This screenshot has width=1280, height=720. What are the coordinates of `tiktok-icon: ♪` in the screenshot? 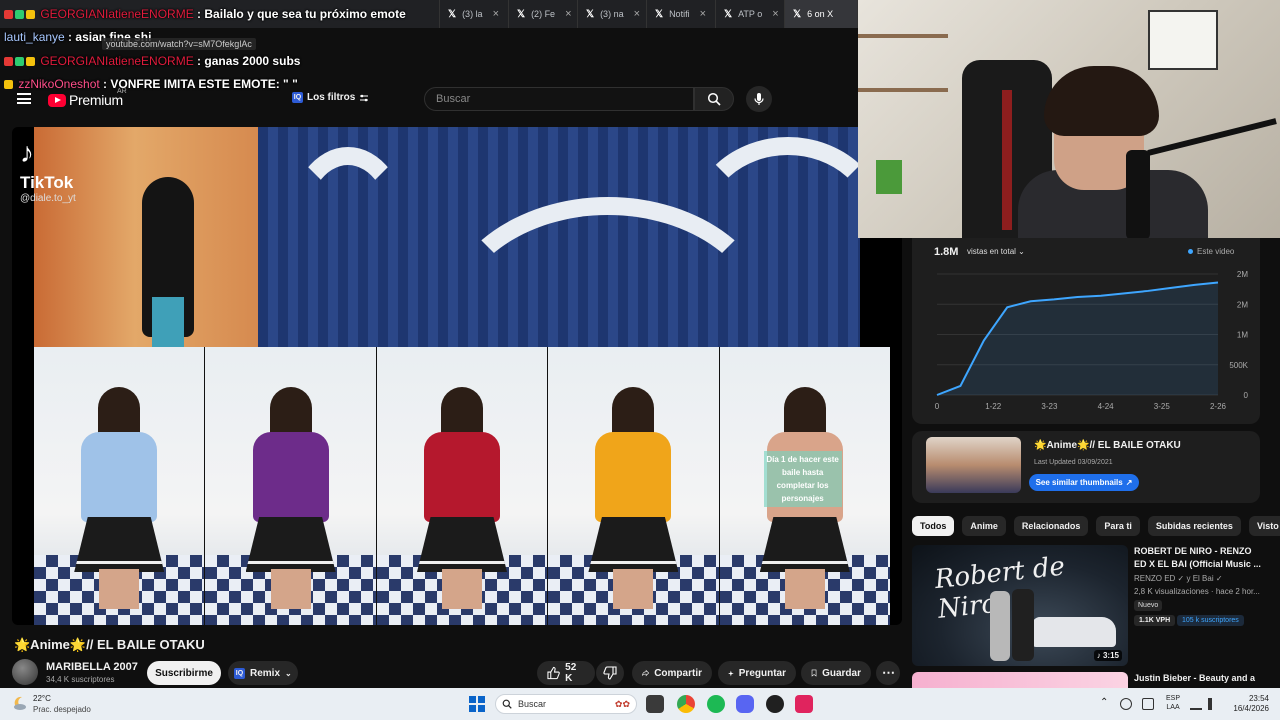 It's located at (27, 152).